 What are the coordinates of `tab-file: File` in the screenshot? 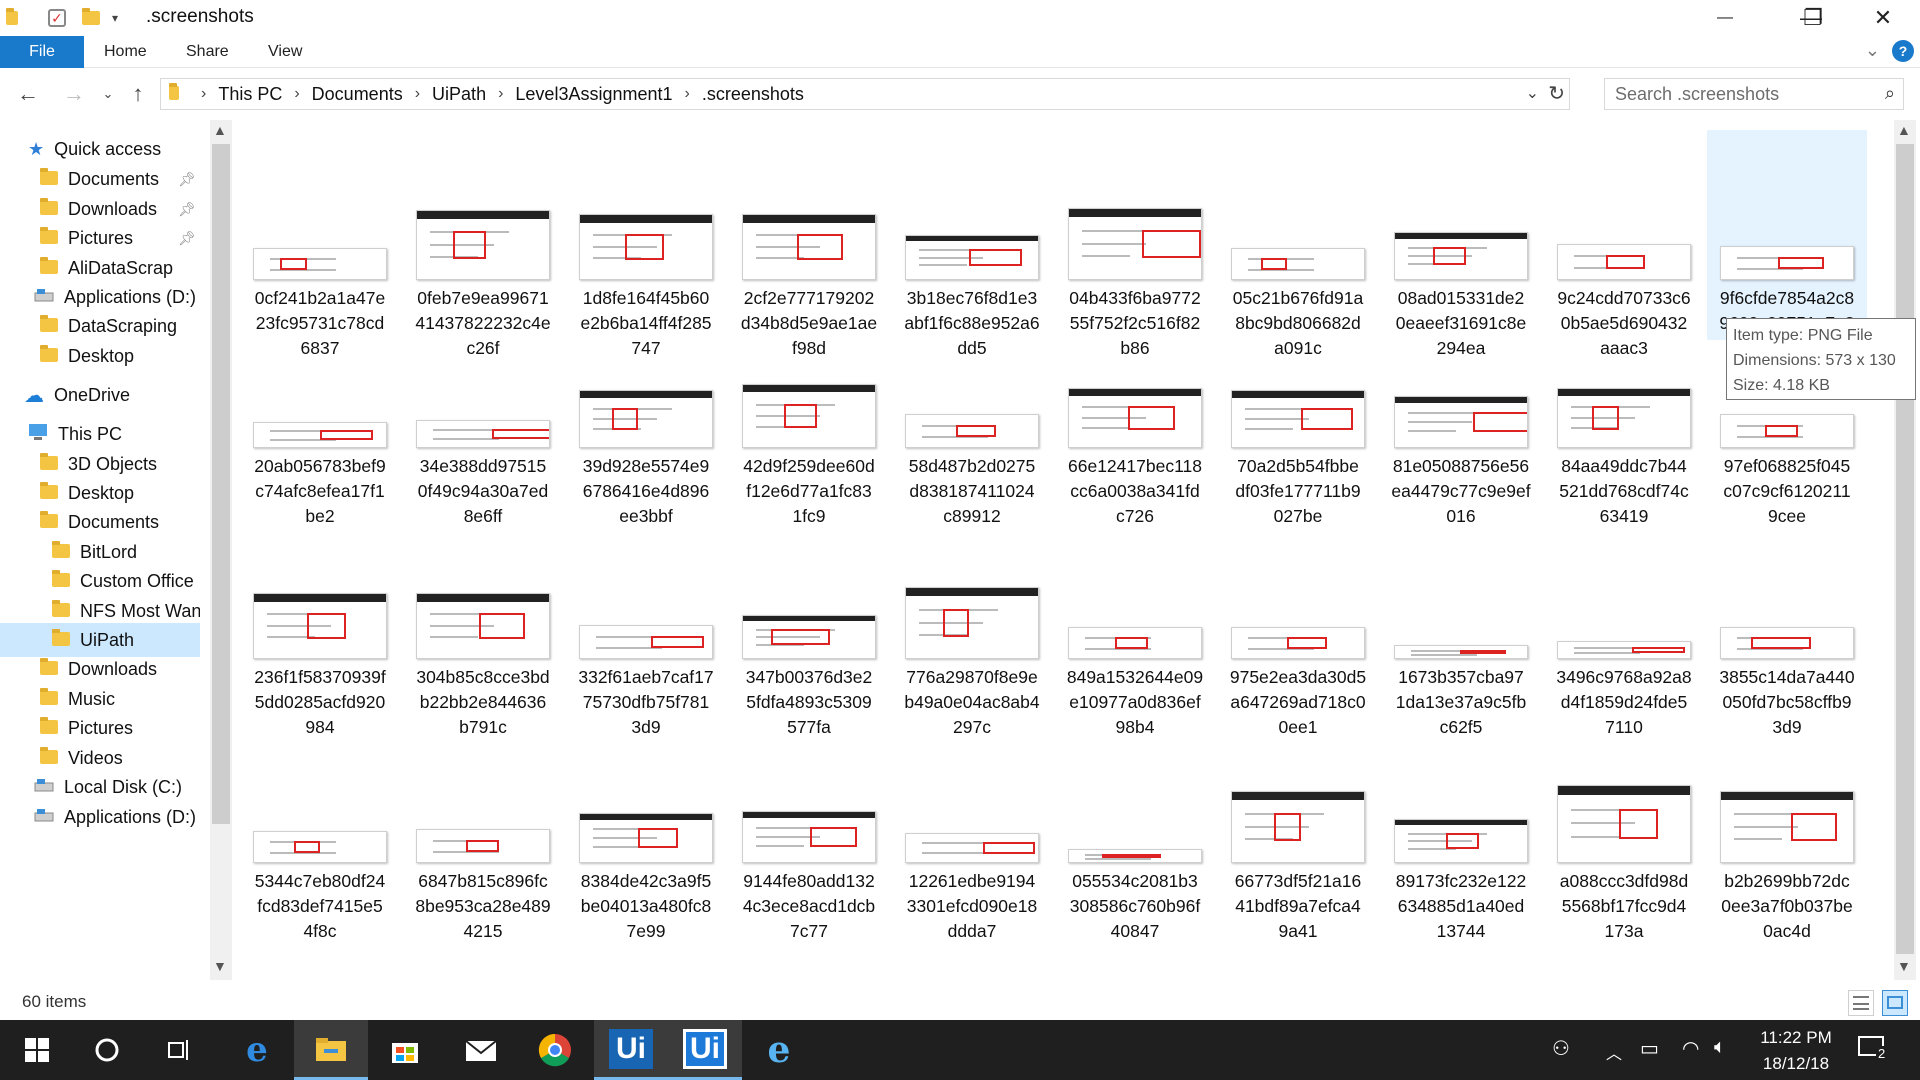 It's located at (42, 52).